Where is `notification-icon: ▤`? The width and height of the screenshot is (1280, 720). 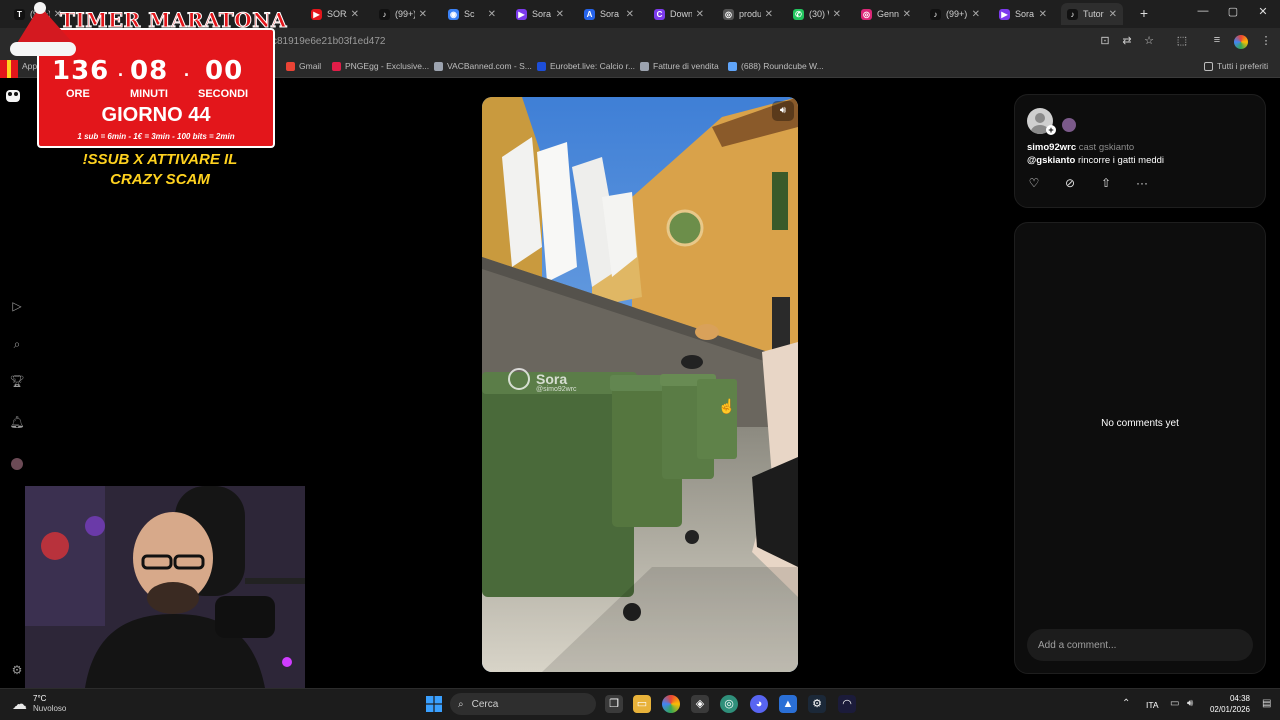
notification-icon: ▤ is located at coordinates (1266, 703).